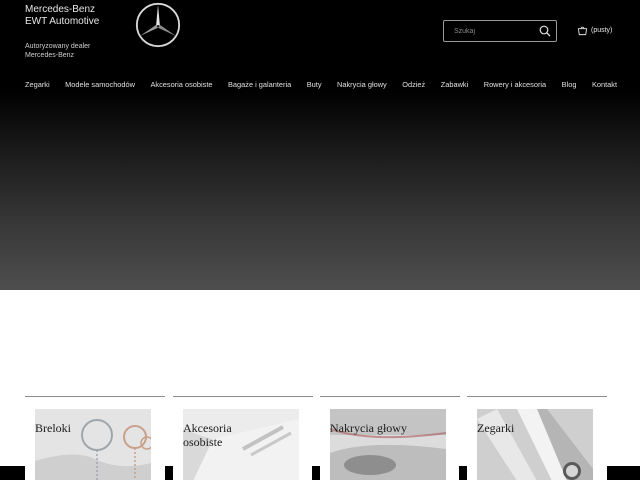  What do you see at coordinates (314, 84) in the screenshot?
I see `nav-buty: Buty` at bounding box center [314, 84].